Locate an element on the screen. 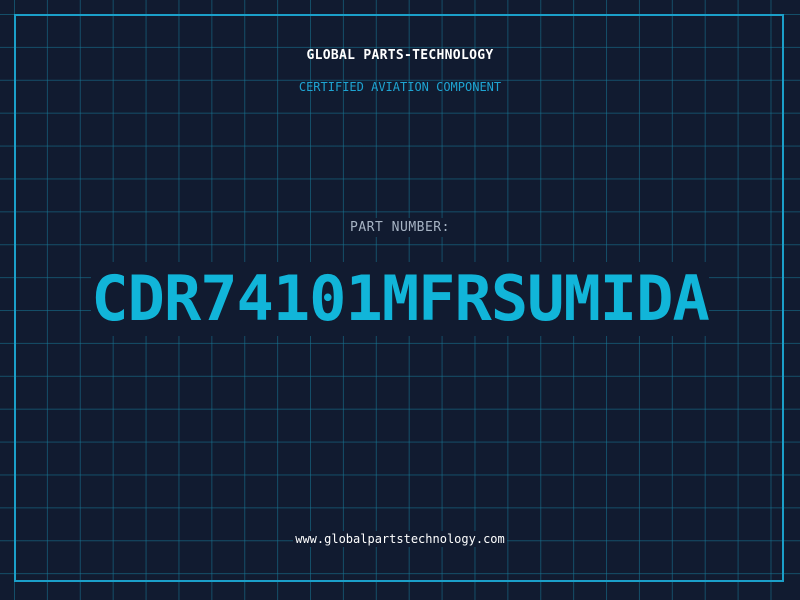 The image size is (800, 600). footer-row: www.globalpartstechnology.com is located at coordinates (400, 539).